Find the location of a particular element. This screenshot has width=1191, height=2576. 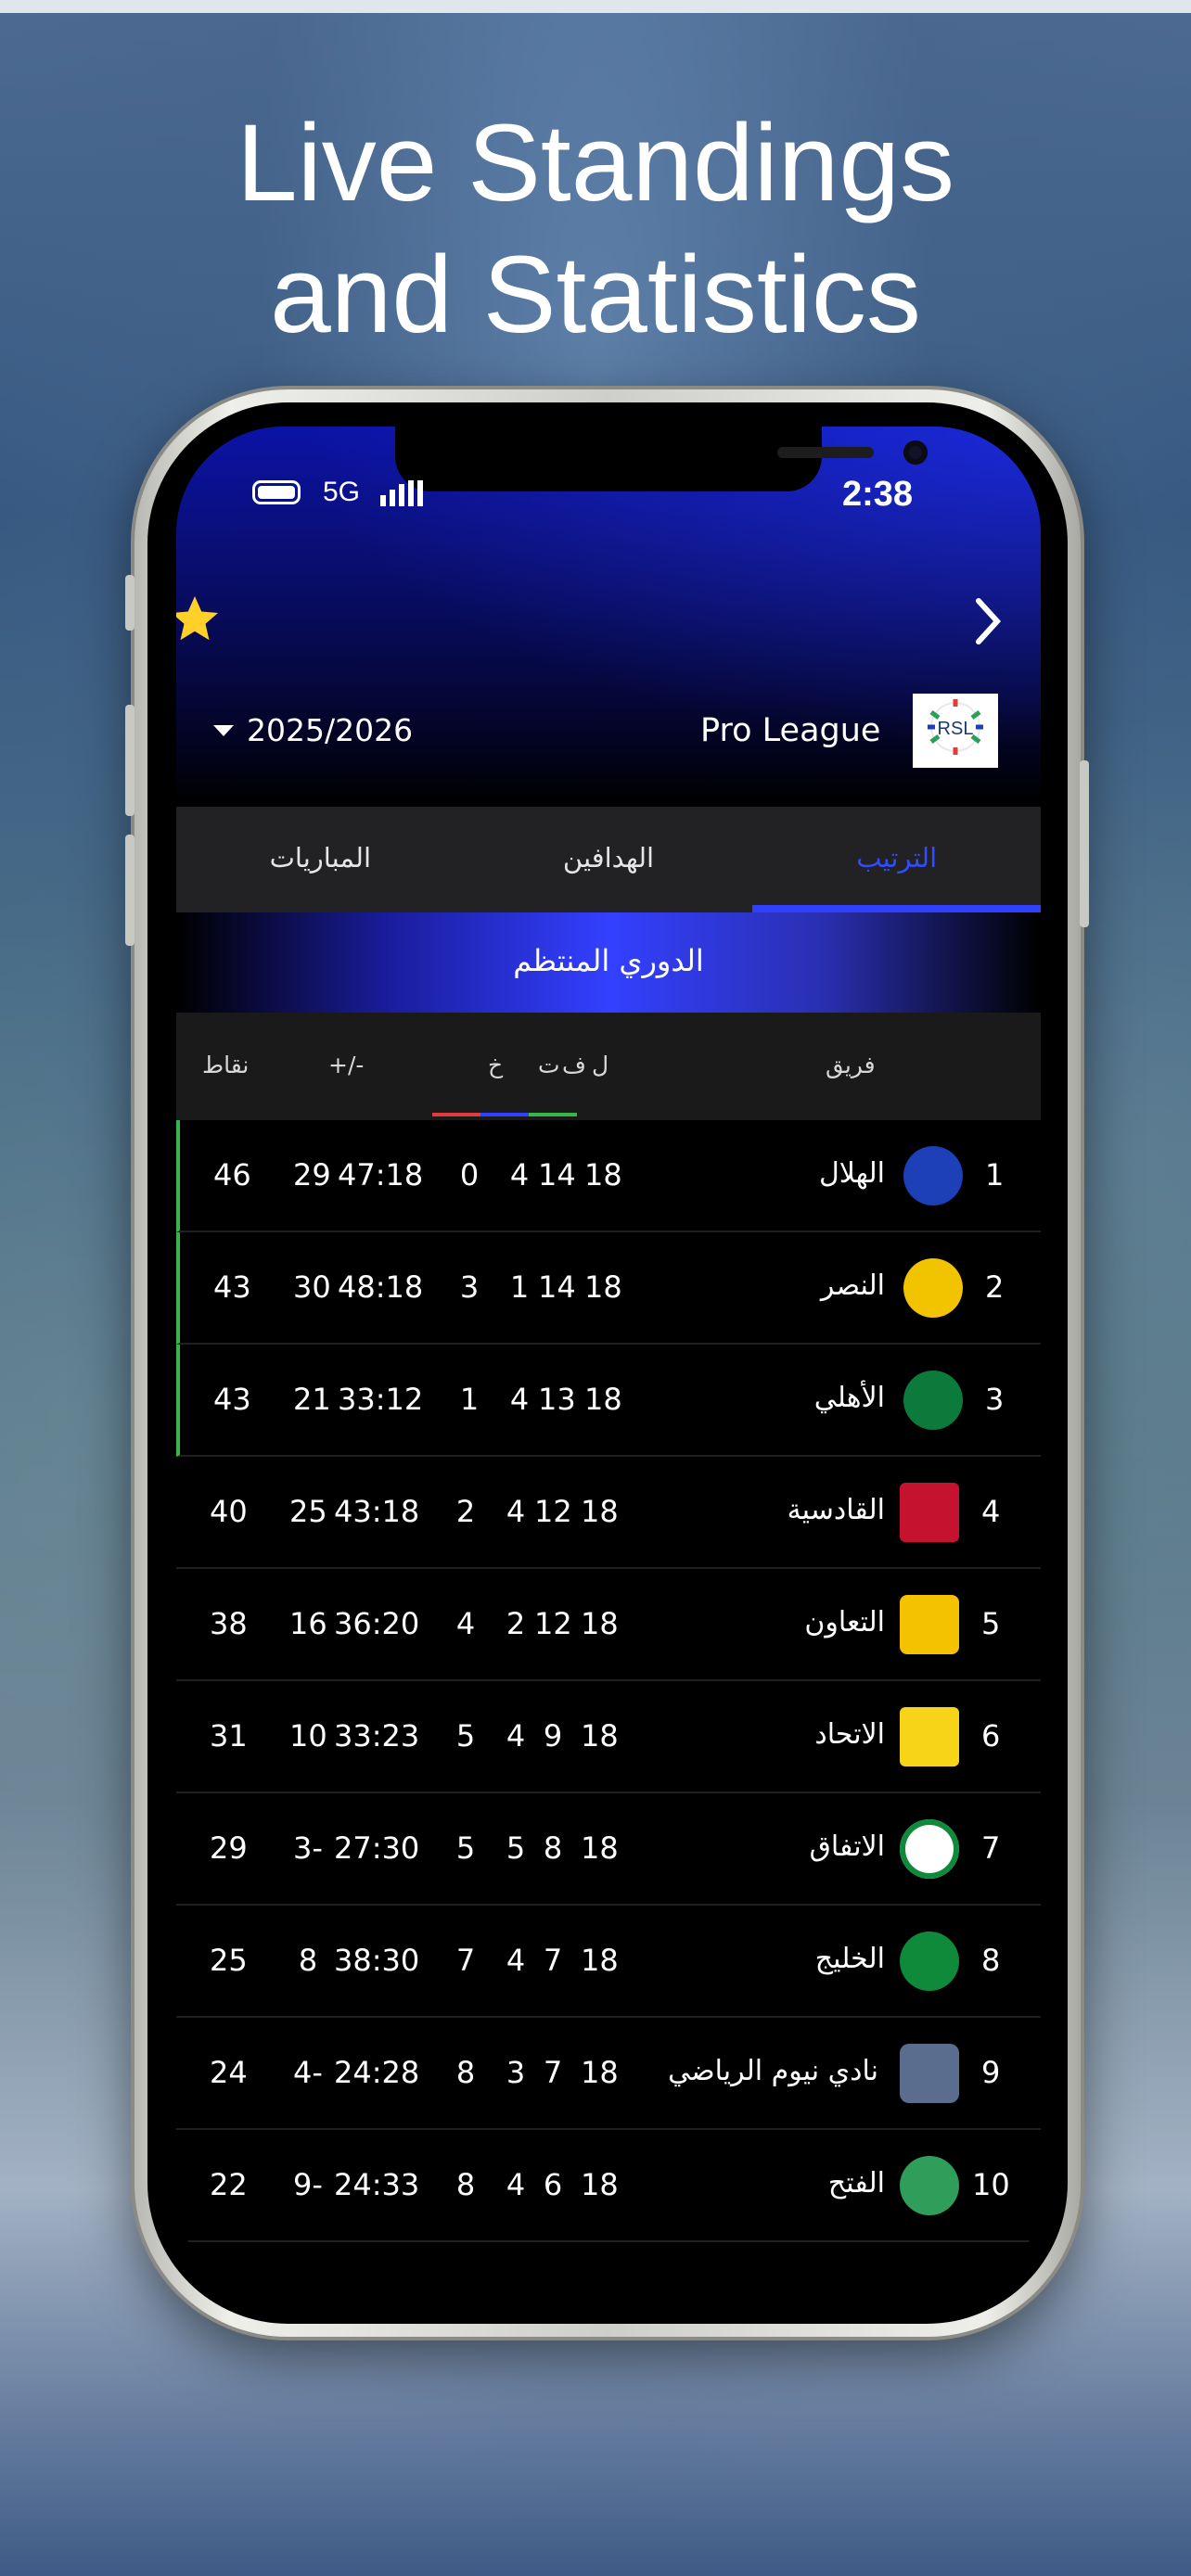

signal-icon is located at coordinates (401, 493).